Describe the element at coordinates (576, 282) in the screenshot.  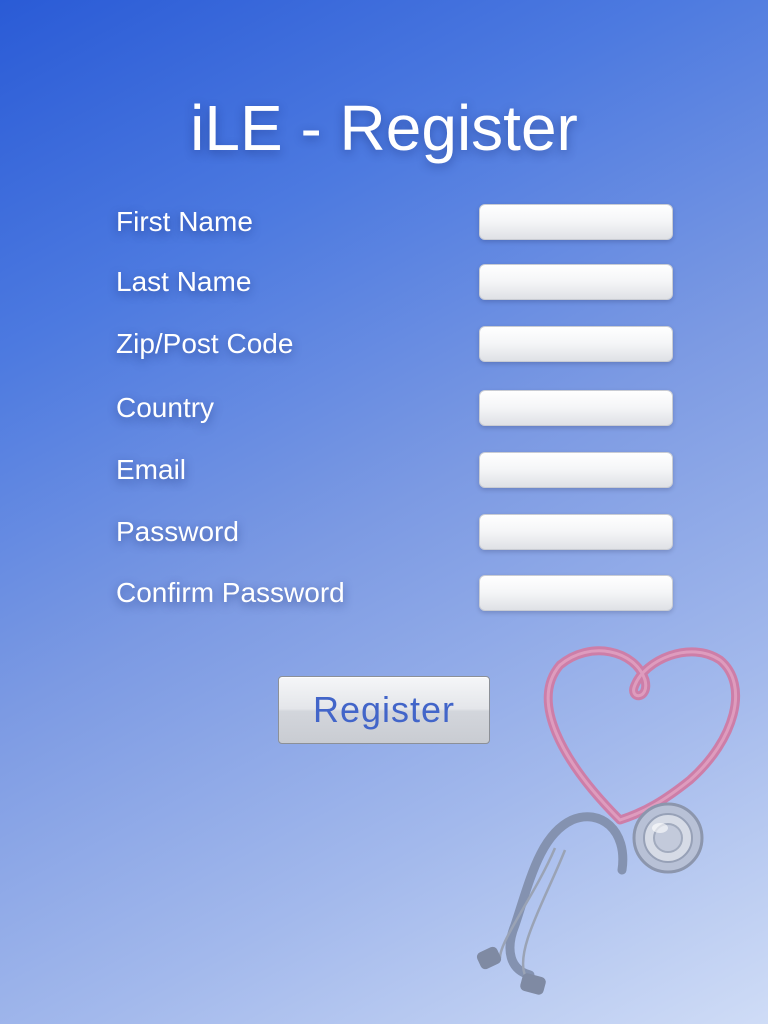
I see `last-name-field` at that location.